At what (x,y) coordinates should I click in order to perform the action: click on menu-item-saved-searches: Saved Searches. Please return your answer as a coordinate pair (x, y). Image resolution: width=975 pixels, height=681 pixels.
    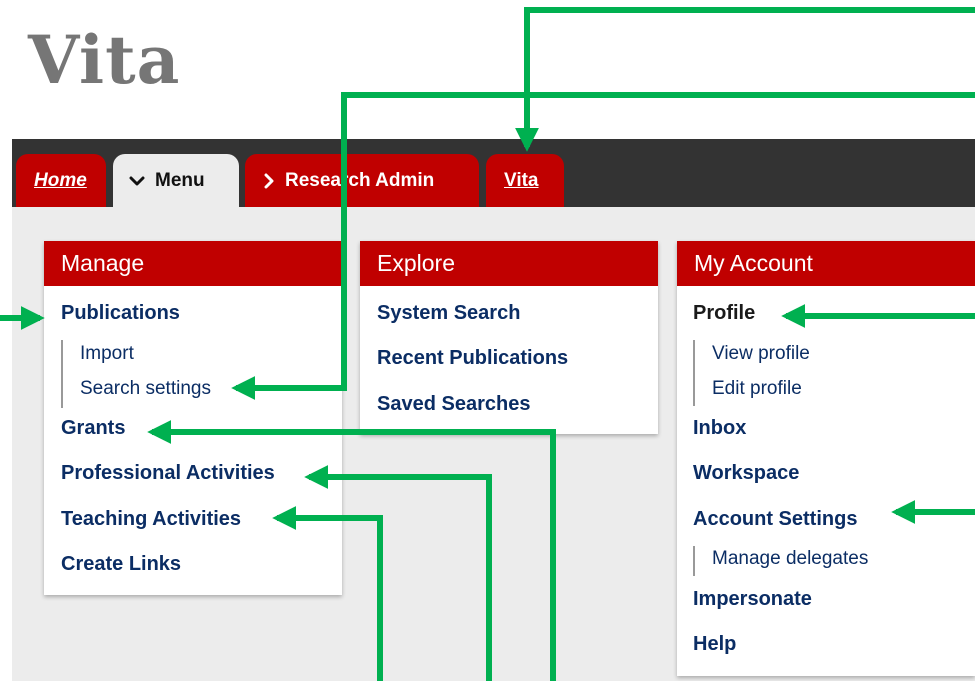
    Looking at the image, I should click on (453, 404).